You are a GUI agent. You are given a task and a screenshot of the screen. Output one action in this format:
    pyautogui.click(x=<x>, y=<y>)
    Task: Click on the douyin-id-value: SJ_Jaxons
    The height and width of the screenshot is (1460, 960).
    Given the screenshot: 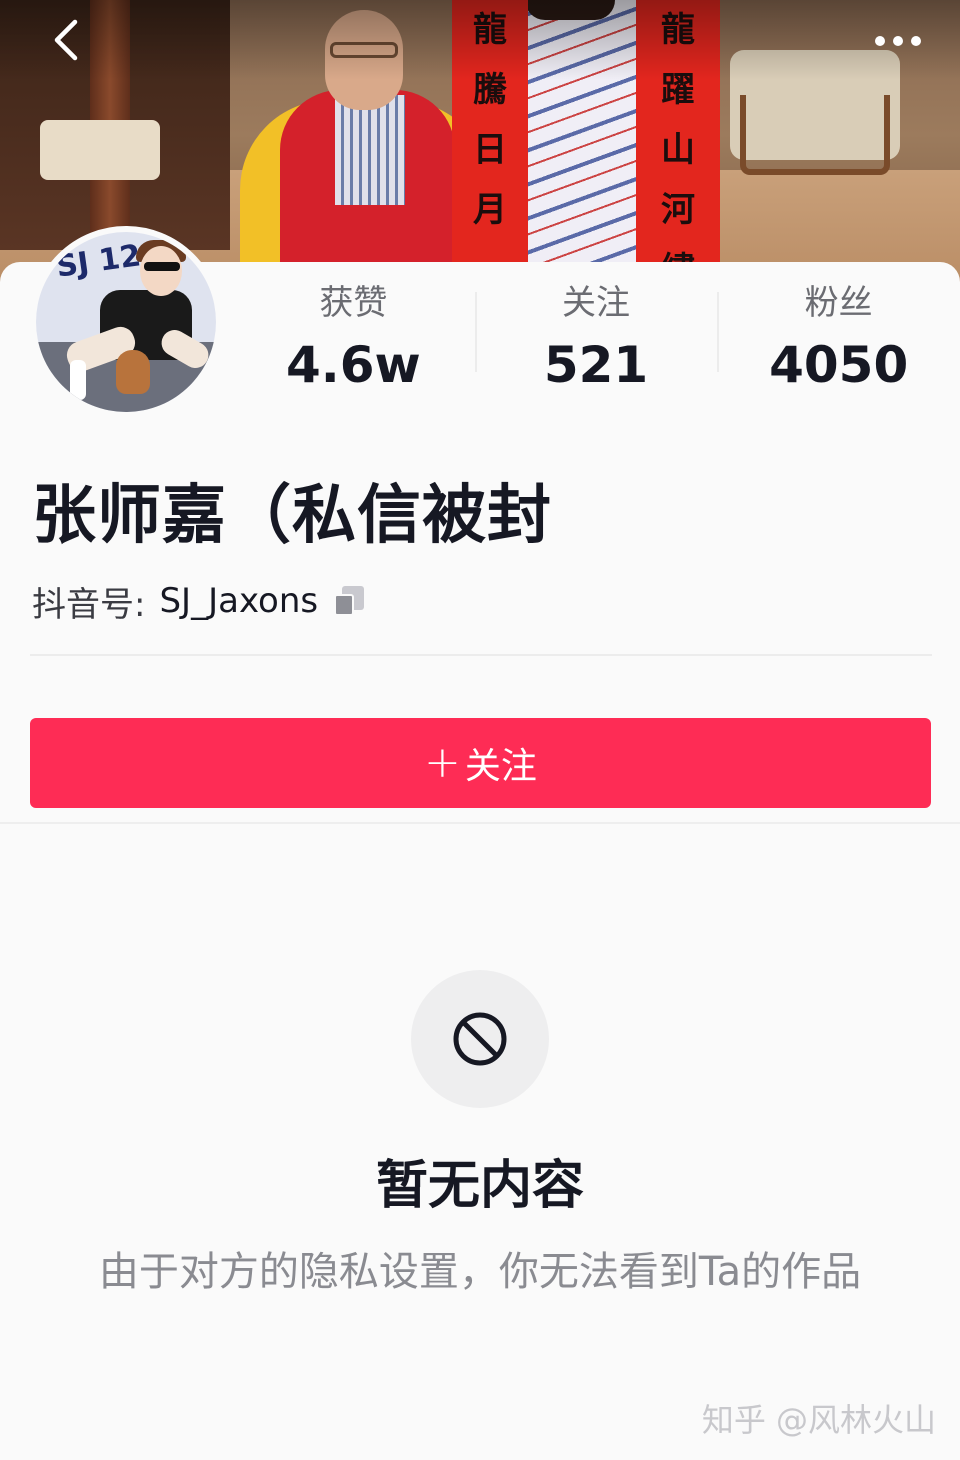 What is the action you would take?
    pyautogui.click(x=239, y=601)
    